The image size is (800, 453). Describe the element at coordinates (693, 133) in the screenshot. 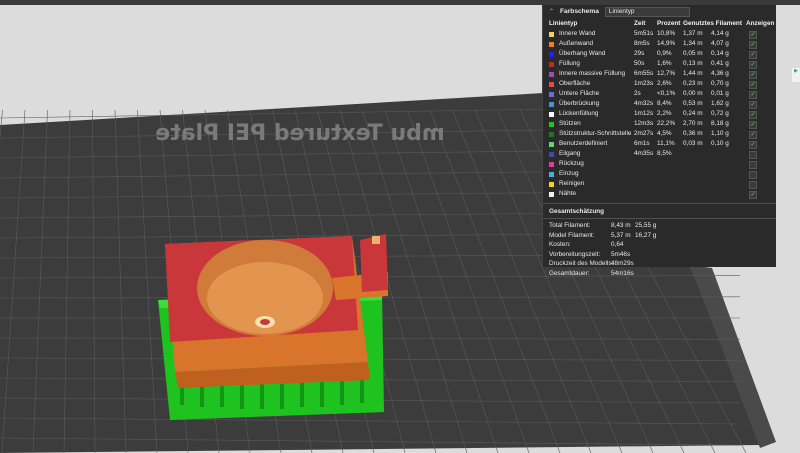

I see `meters-value: 0,36 m` at that location.